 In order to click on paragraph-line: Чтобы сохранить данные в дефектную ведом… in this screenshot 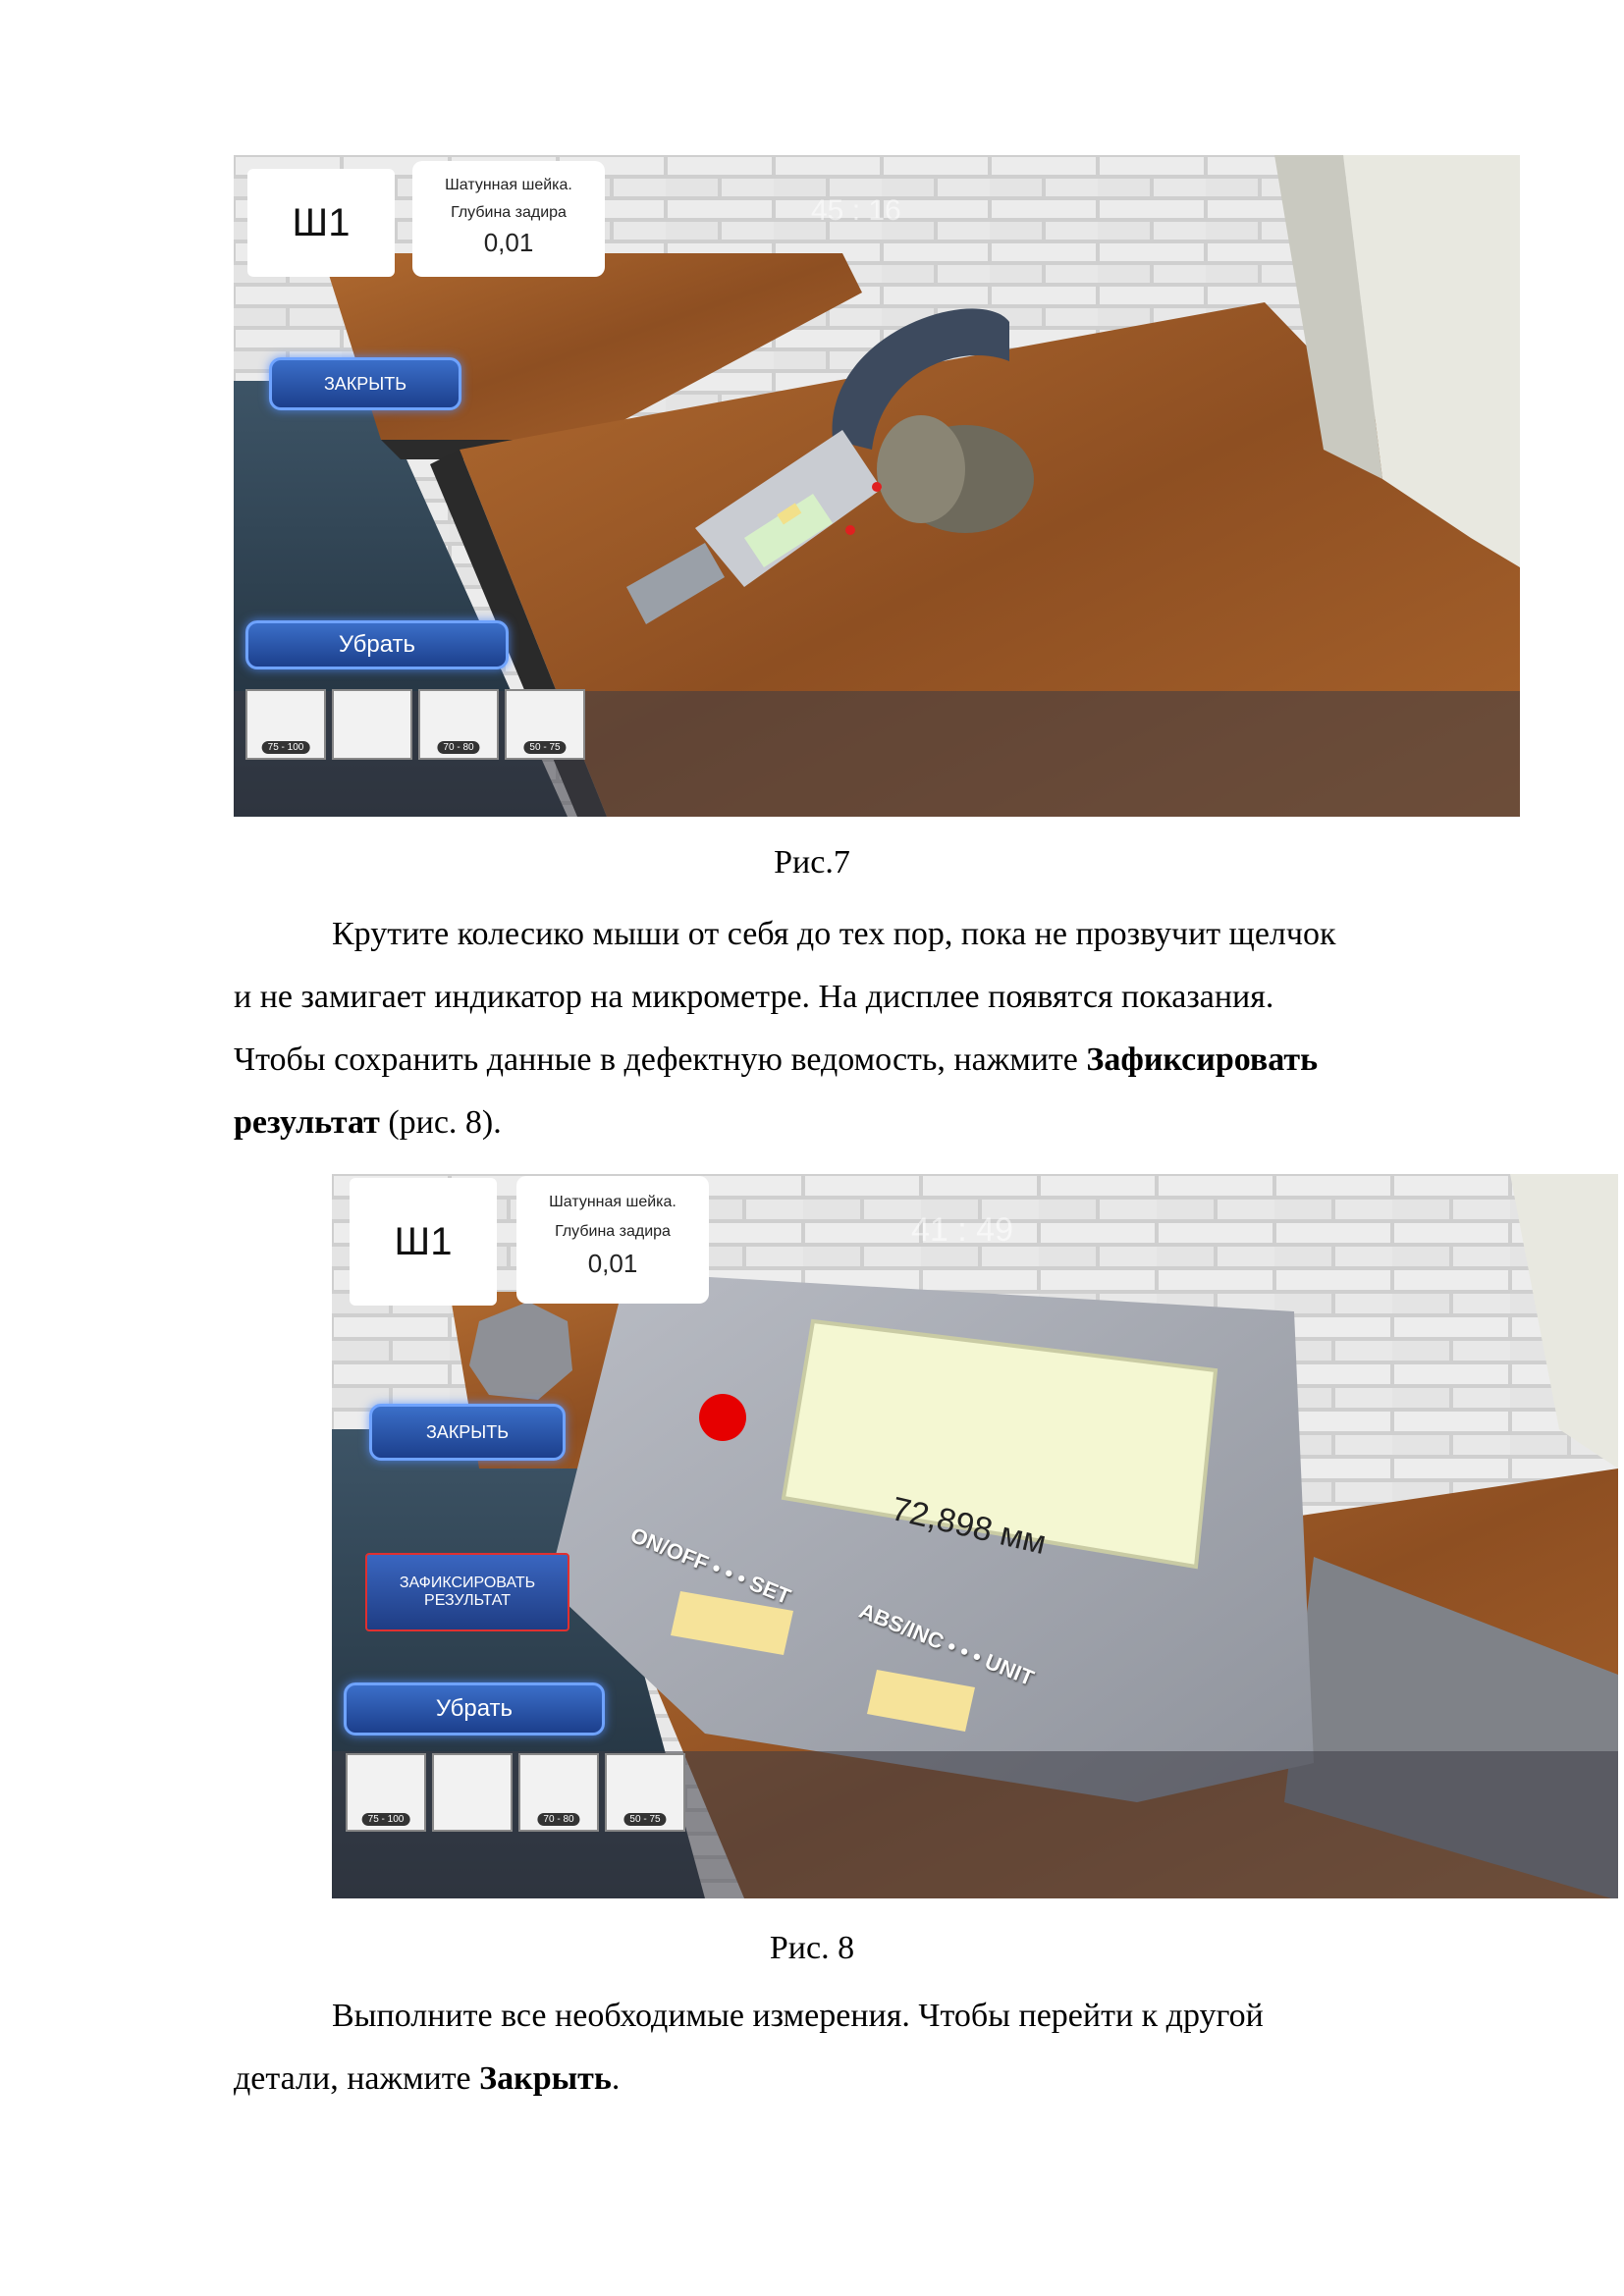, I will do `click(864, 1061)`.